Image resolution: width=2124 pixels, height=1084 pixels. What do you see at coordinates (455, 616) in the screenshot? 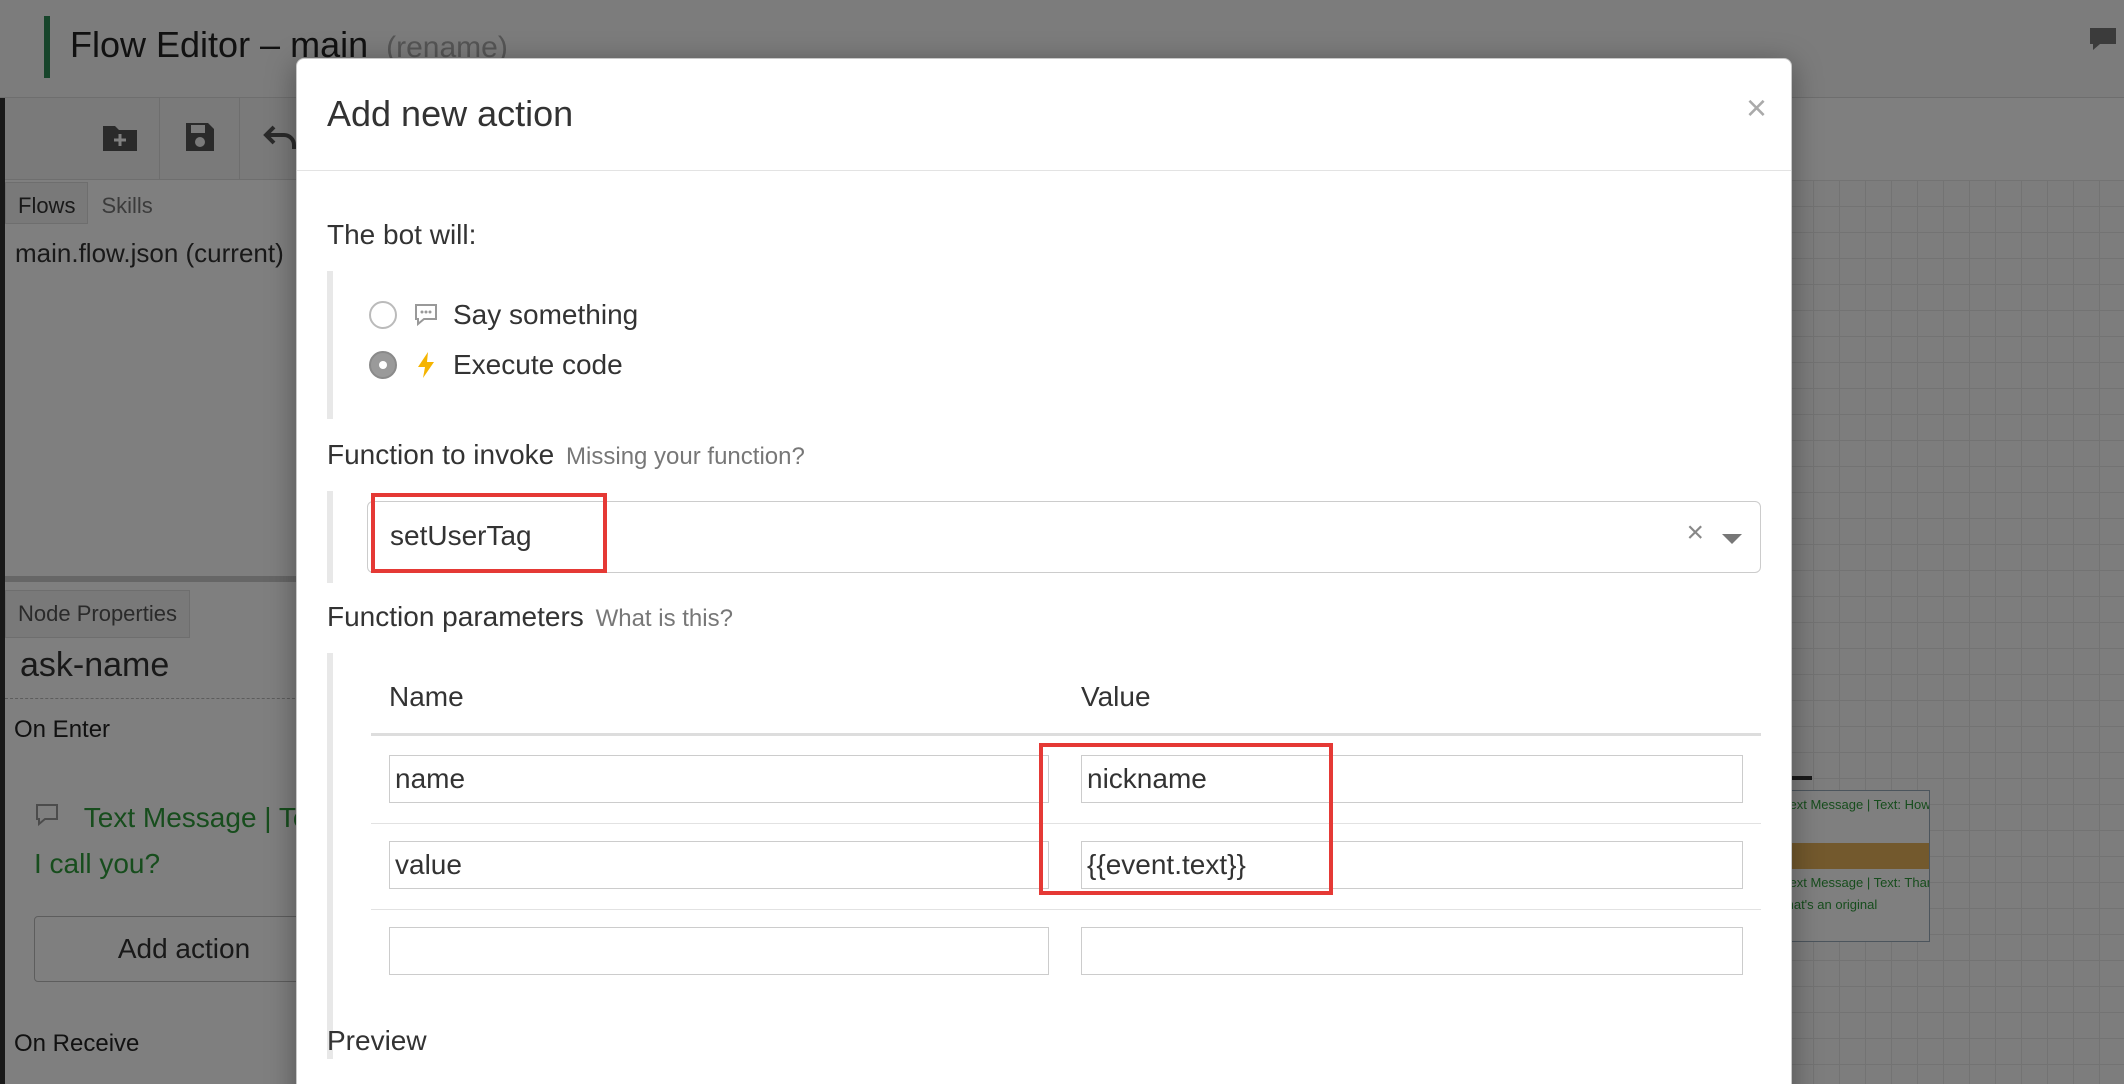
I see `params-label-text: Function parameters` at bounding box center [455, 616].